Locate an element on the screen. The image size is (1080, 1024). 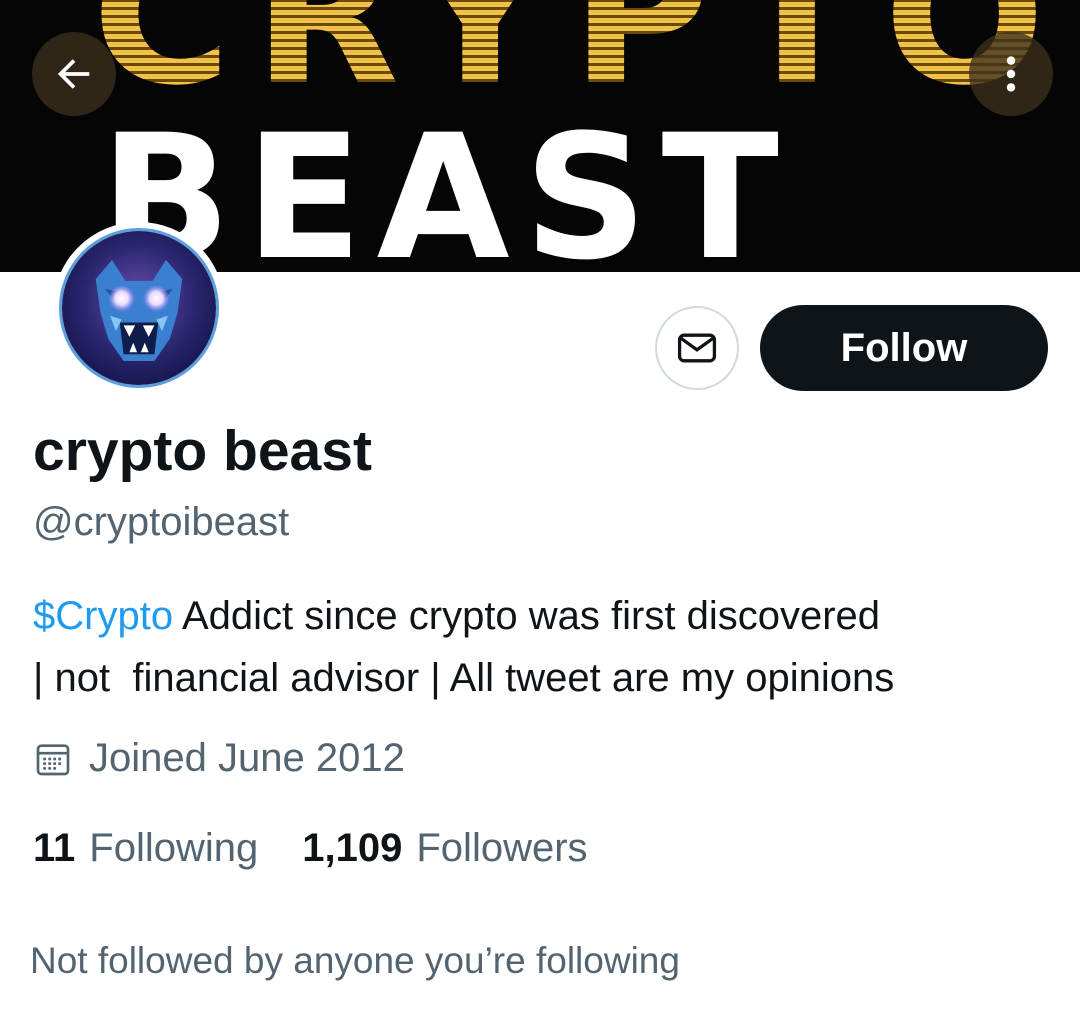
banner-top-text: CRYPTO is located at coordinates (579, 56).